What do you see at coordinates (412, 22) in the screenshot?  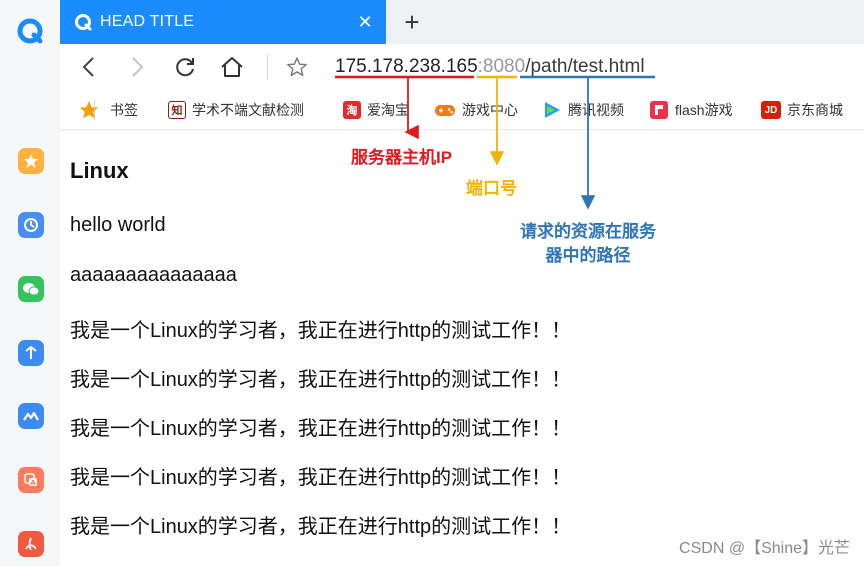 I see `new-tab-button: +` at bounding box center [412, 22].